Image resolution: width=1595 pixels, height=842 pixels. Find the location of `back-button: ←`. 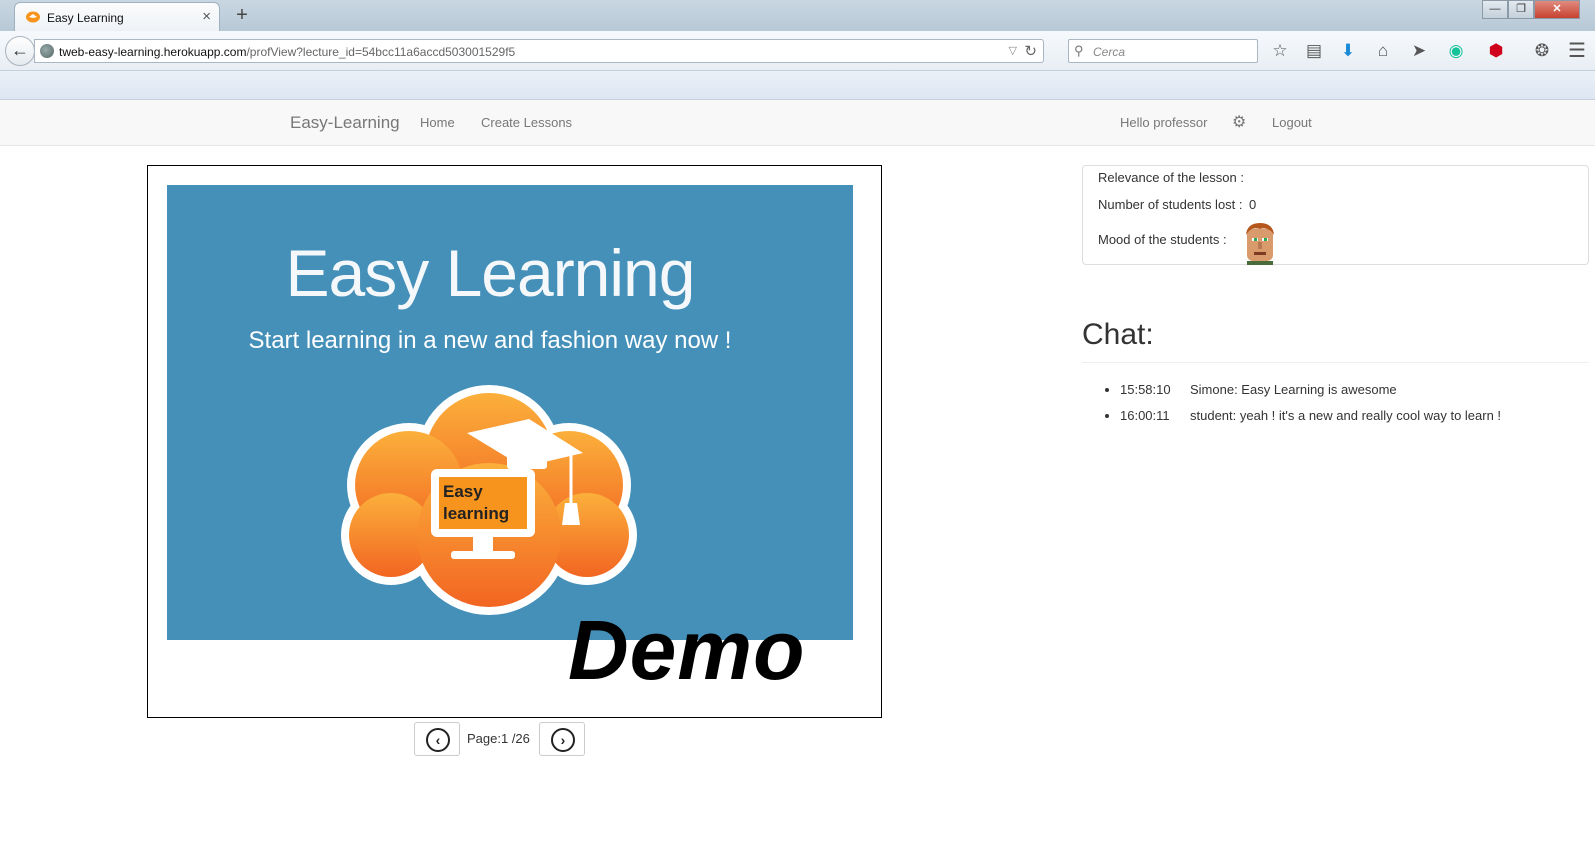

back-button: ← is located at coordinates (20, 51).